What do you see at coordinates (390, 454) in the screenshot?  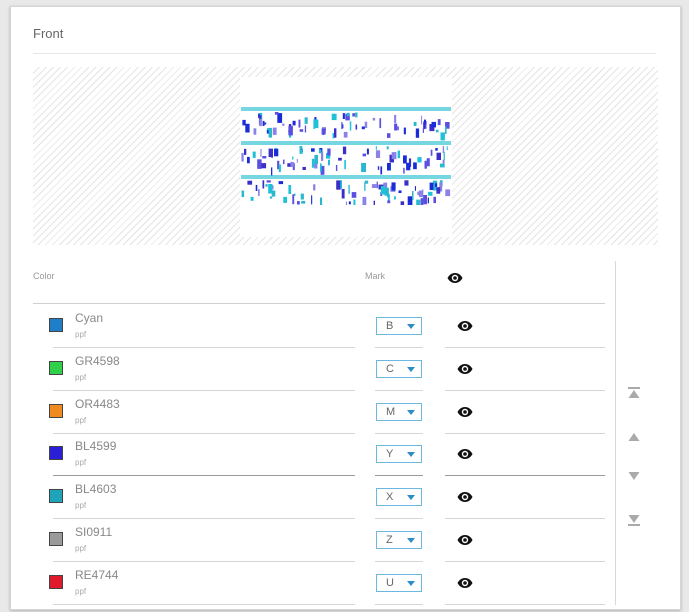 I see `mark-value: Y` at bounding box center [390, 454].